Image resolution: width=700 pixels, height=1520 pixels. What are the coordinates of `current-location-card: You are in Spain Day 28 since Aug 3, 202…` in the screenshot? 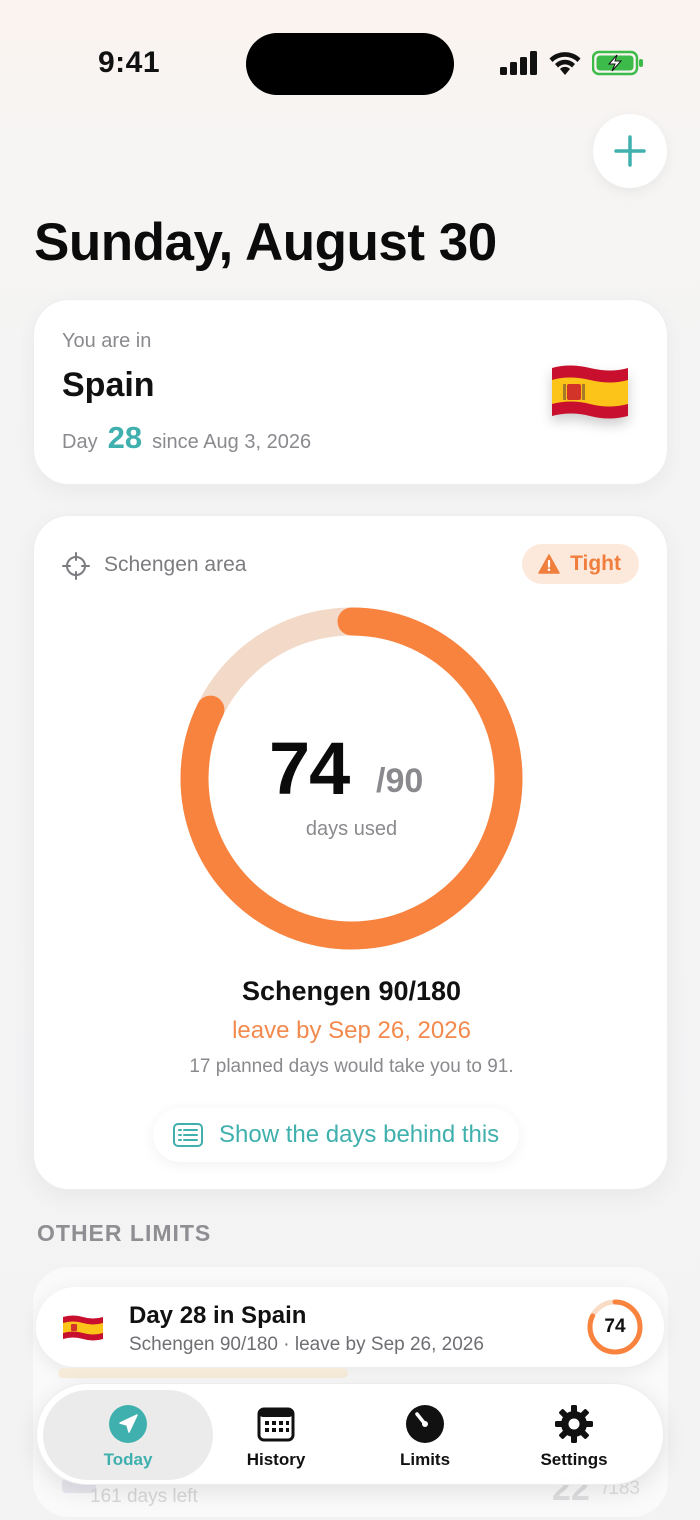 It's located at (350, 392).